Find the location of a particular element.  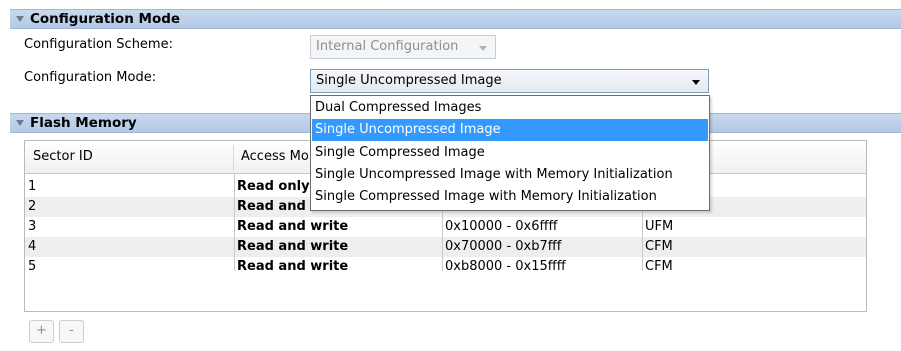

section-title: Flash Memory is located at coordinates (83, 123).